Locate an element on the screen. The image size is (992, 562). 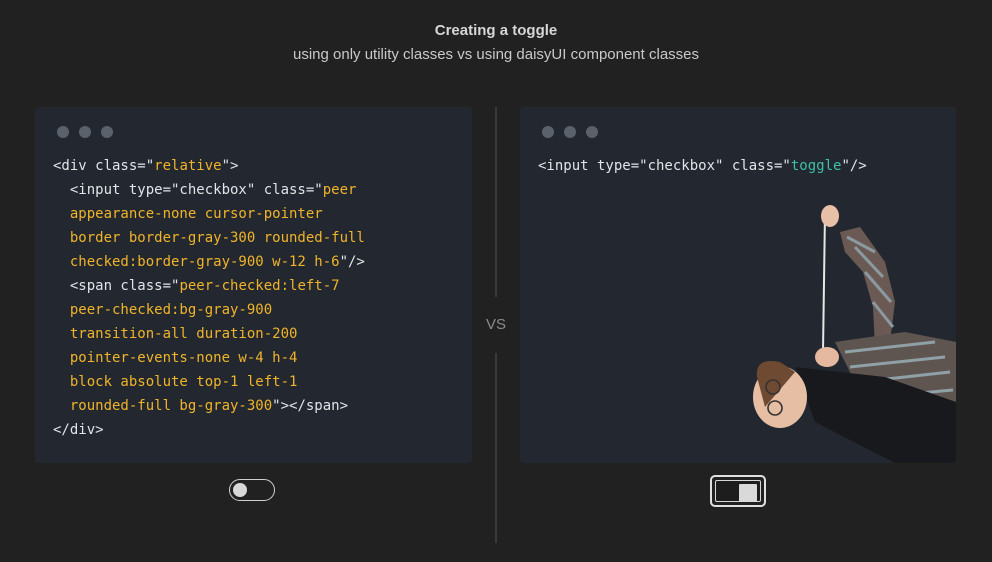
daisyui-code-line: <input type="checkbox" class="toggle"/> is located at coordinates (702, 166).